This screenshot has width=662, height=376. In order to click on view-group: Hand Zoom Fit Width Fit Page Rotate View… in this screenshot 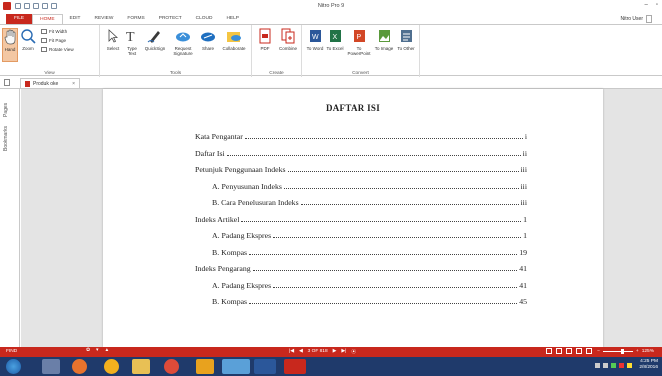, I will do `click(50, 51)`.